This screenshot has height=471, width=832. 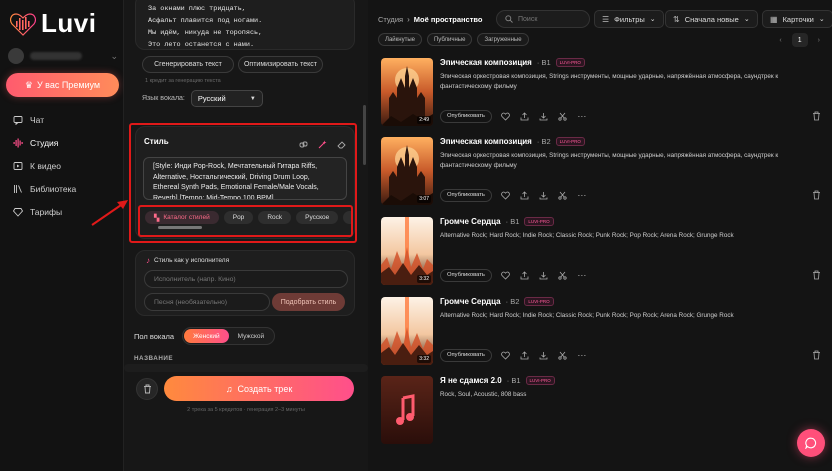 What do you see at coordinates (53, 23) in the screenshot?
I see `logo: Luvi` at bounding box center [53, 23].